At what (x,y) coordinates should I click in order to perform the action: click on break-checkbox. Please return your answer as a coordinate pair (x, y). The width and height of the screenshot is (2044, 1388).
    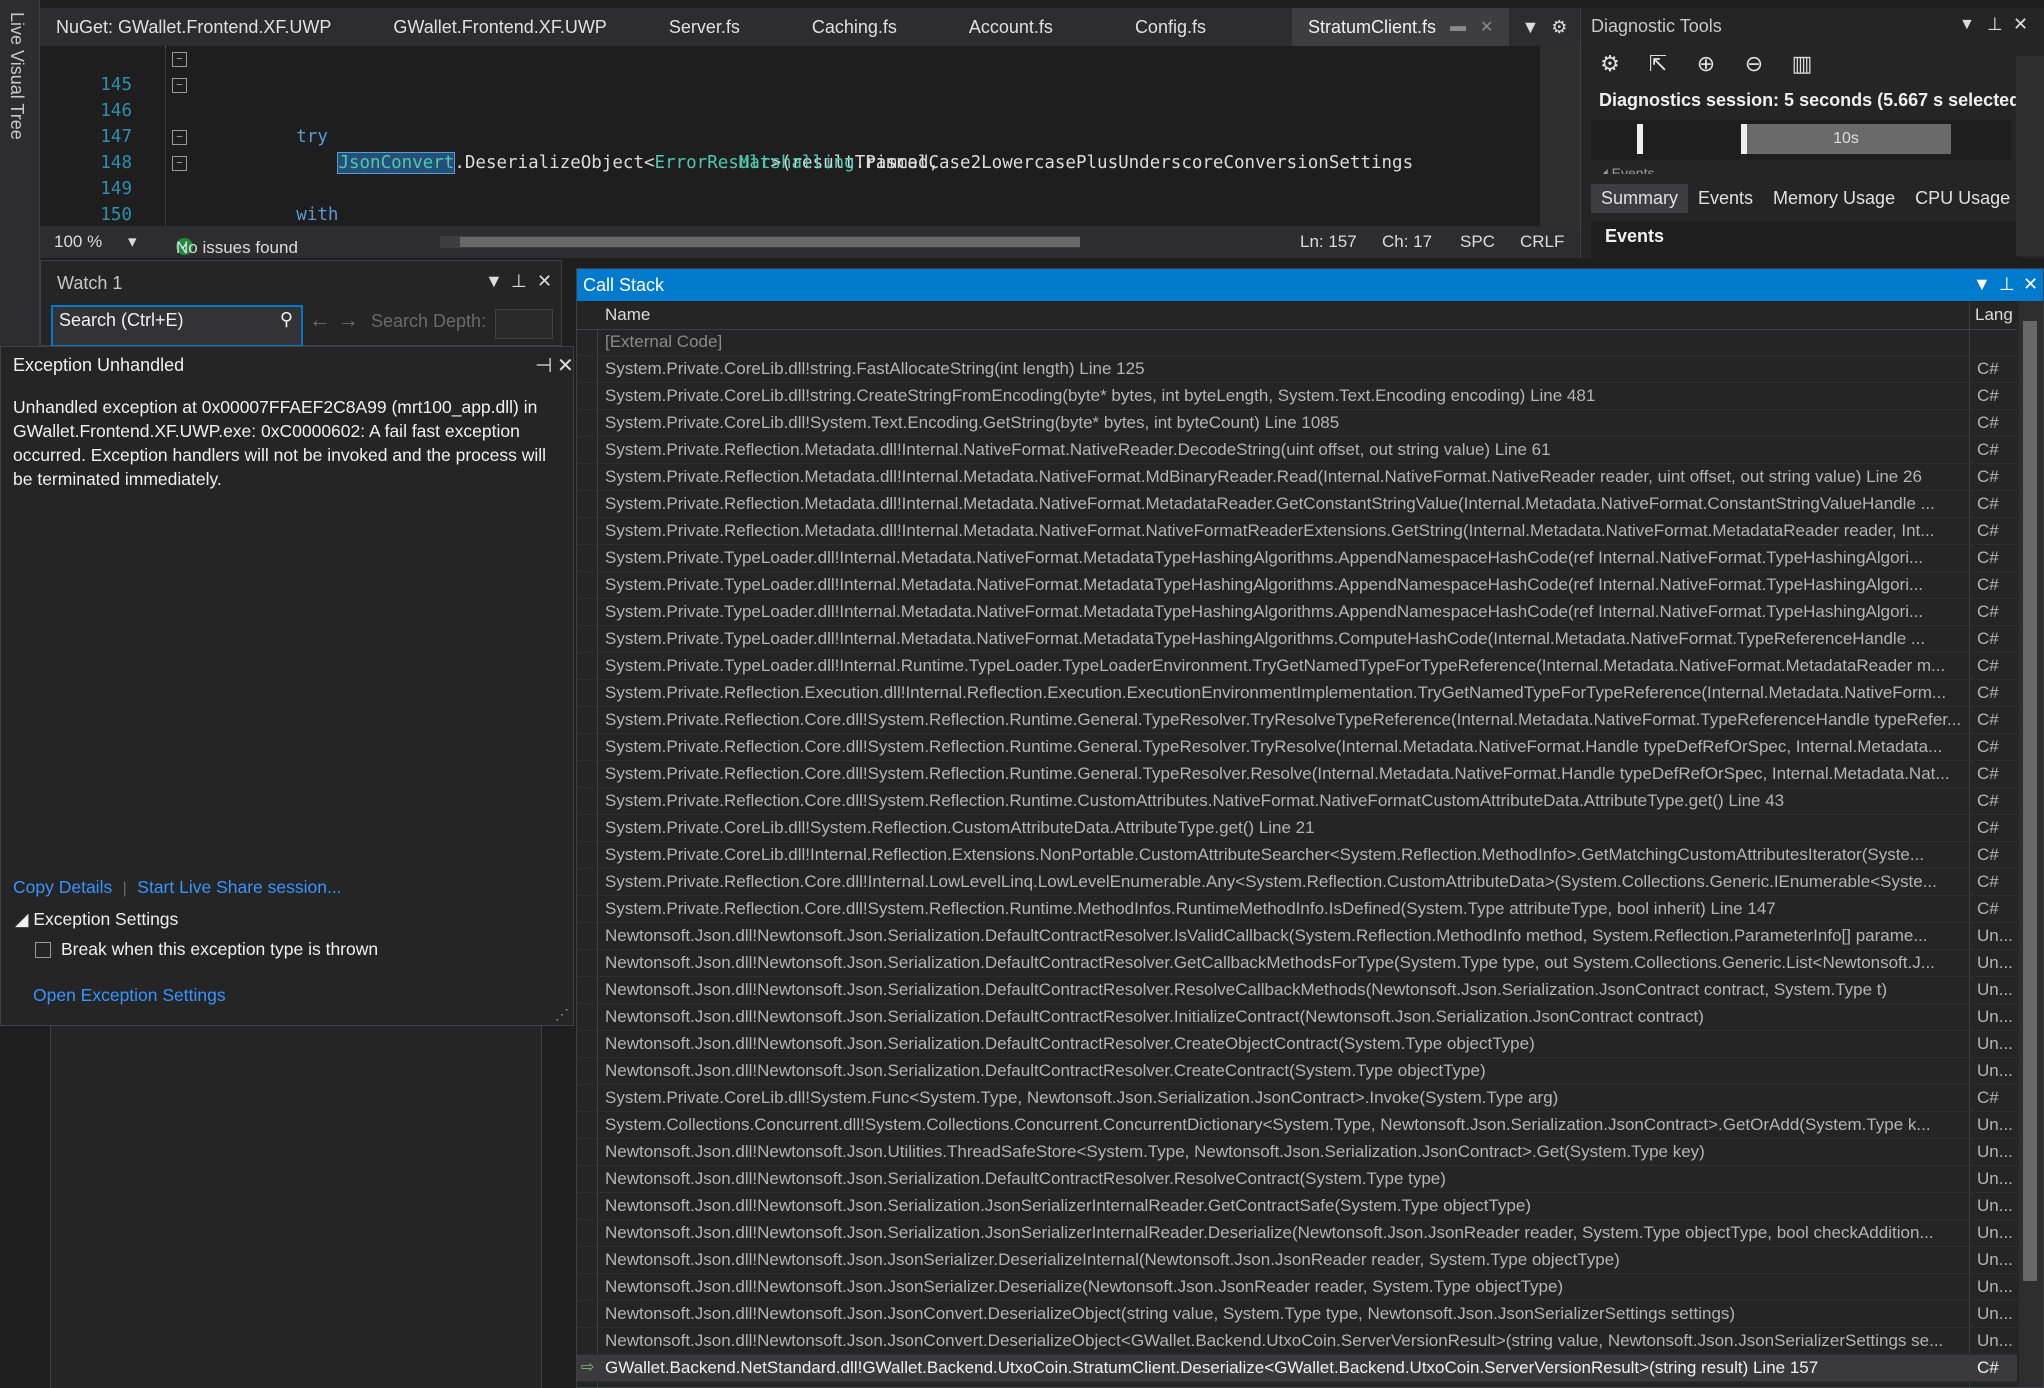
    Looking at the image, I should click on (43, 949).